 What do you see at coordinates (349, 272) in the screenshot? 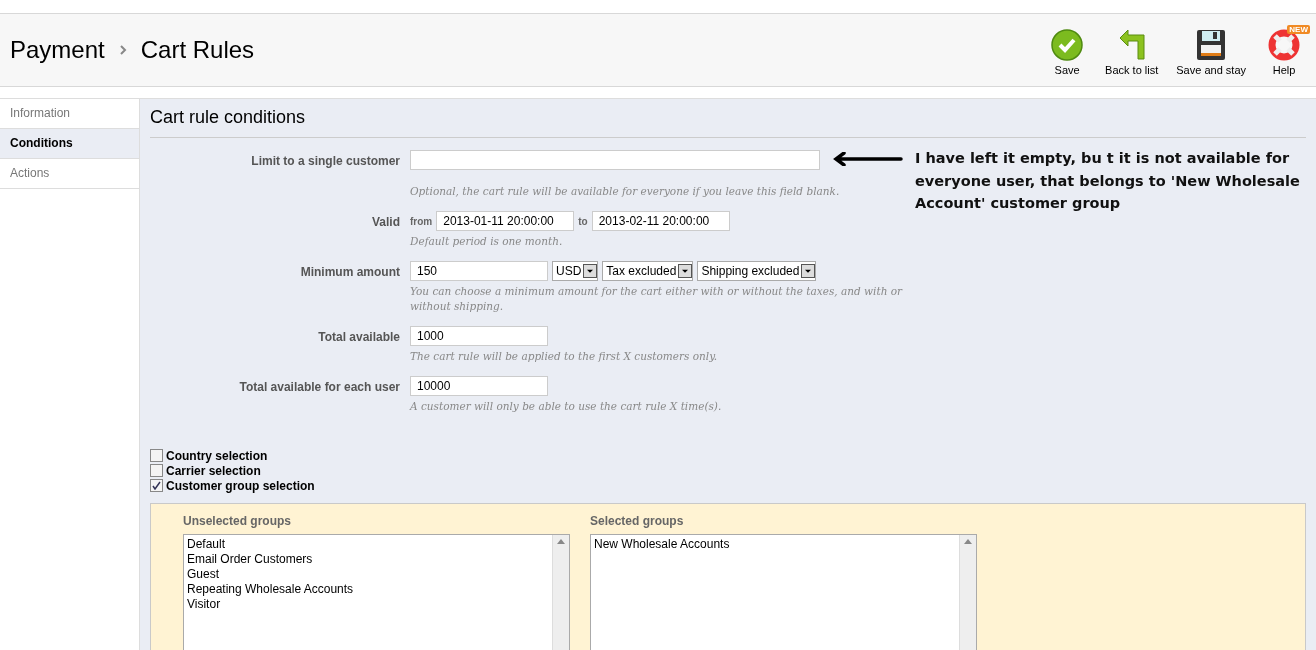
I see `field-label: Minimum amount` at bounding box center [349, 272].